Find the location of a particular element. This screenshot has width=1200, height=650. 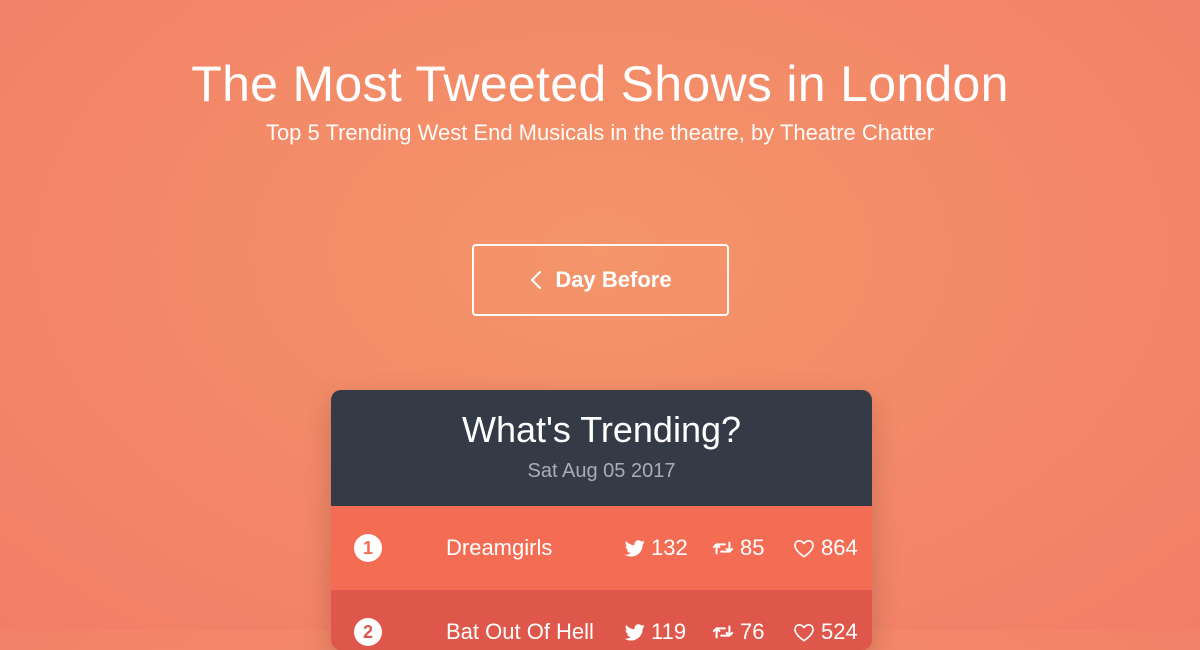

tweet-count-value: 119 is located at coordinates (669, 631).